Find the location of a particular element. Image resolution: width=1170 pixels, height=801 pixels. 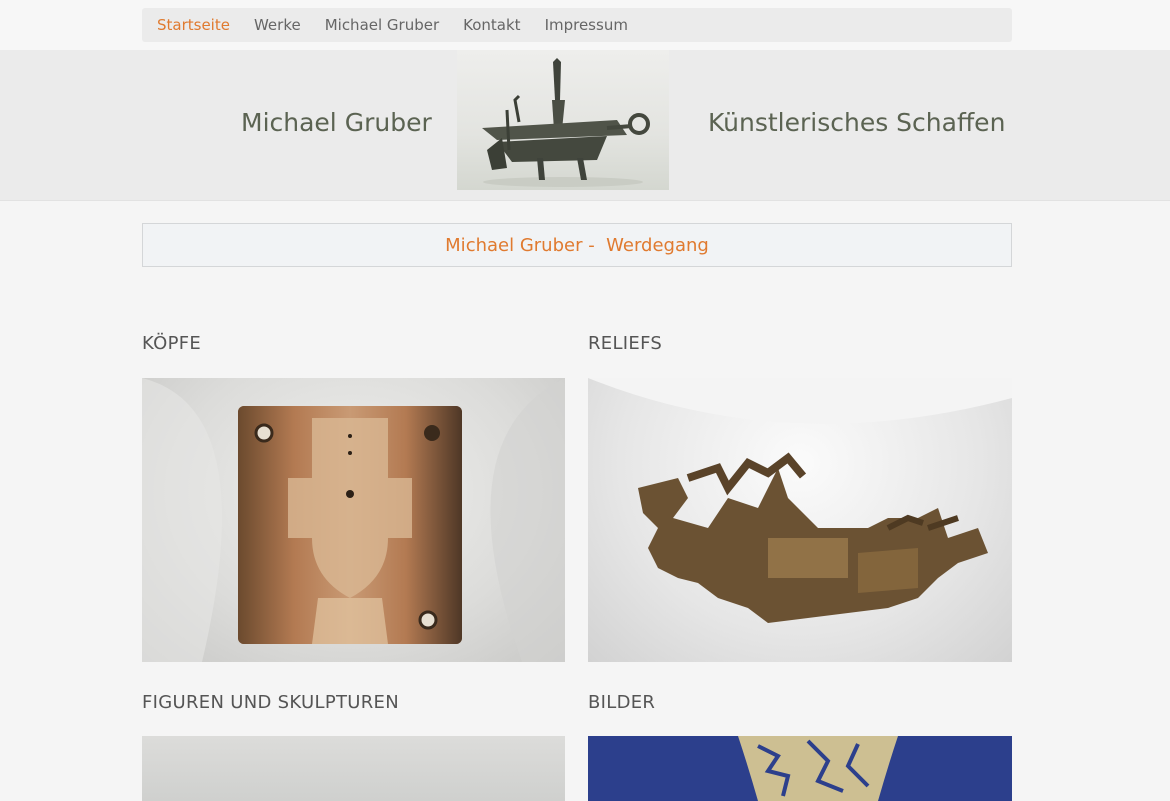

nav-item-michael-gruber: Michael Gruber is located at coordinates (382, 25).